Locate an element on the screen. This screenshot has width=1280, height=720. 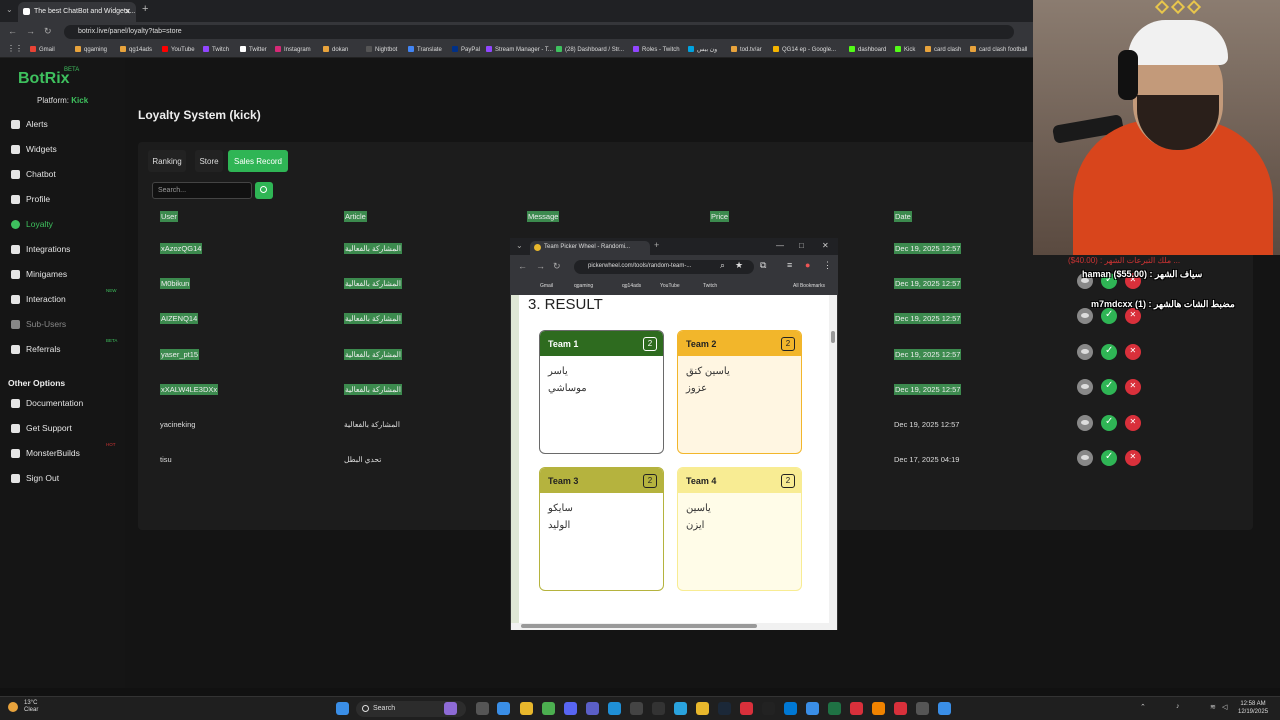
column-header-article: Article is located at coordinates (355, 216).